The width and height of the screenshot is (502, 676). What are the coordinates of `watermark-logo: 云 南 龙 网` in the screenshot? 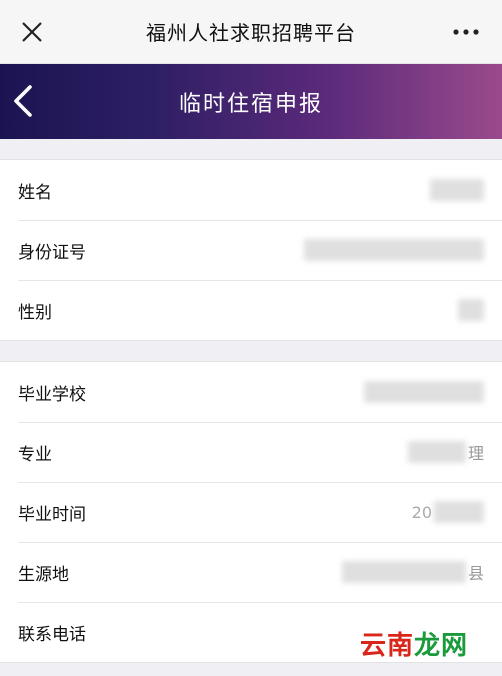 It's located at (414, 643).